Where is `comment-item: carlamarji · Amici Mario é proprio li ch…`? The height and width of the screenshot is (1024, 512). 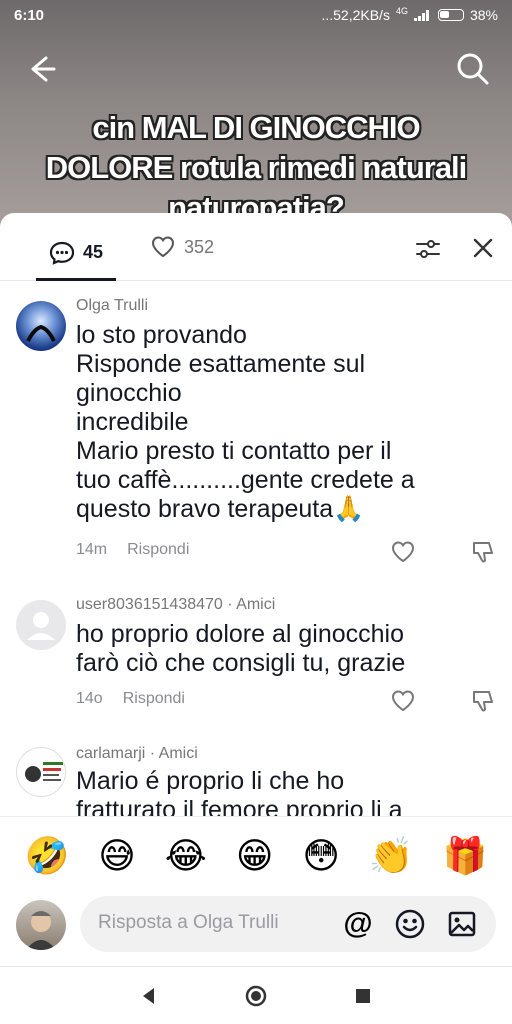 comment-item: carlamarji · Amici Mario é proprio li ch… is located at coordinates (256, 780).